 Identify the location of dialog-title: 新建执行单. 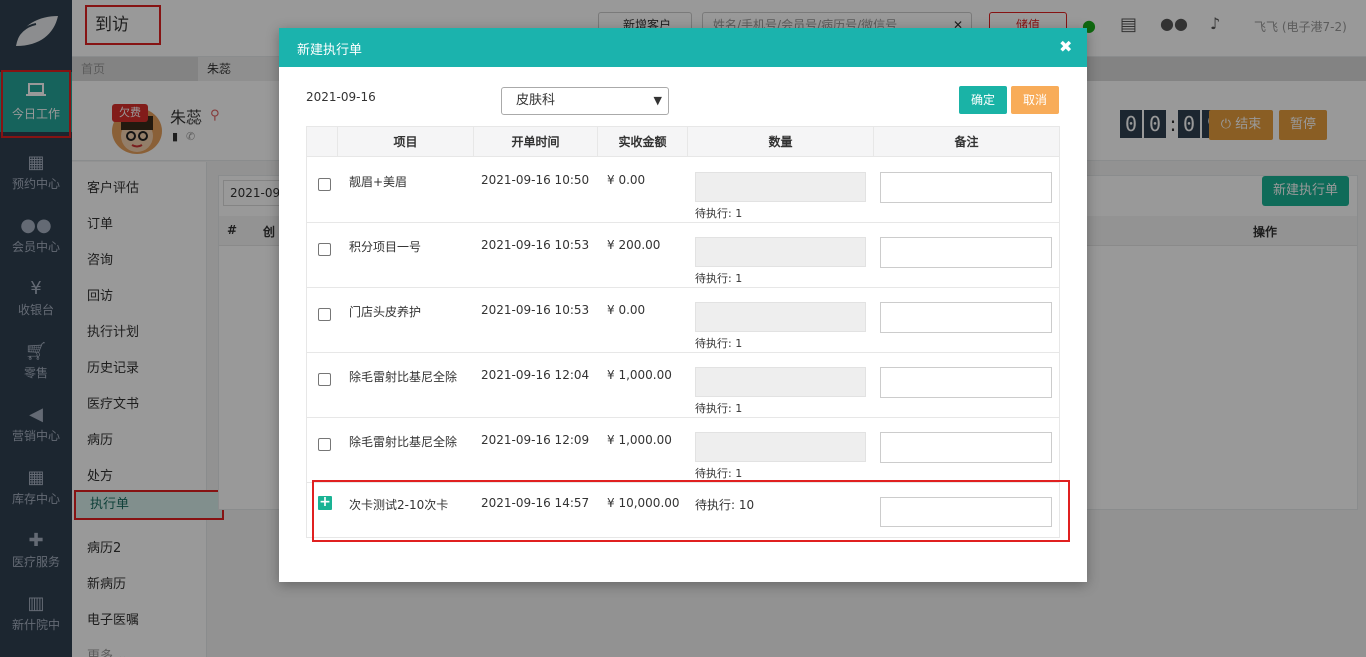
(330, 50).